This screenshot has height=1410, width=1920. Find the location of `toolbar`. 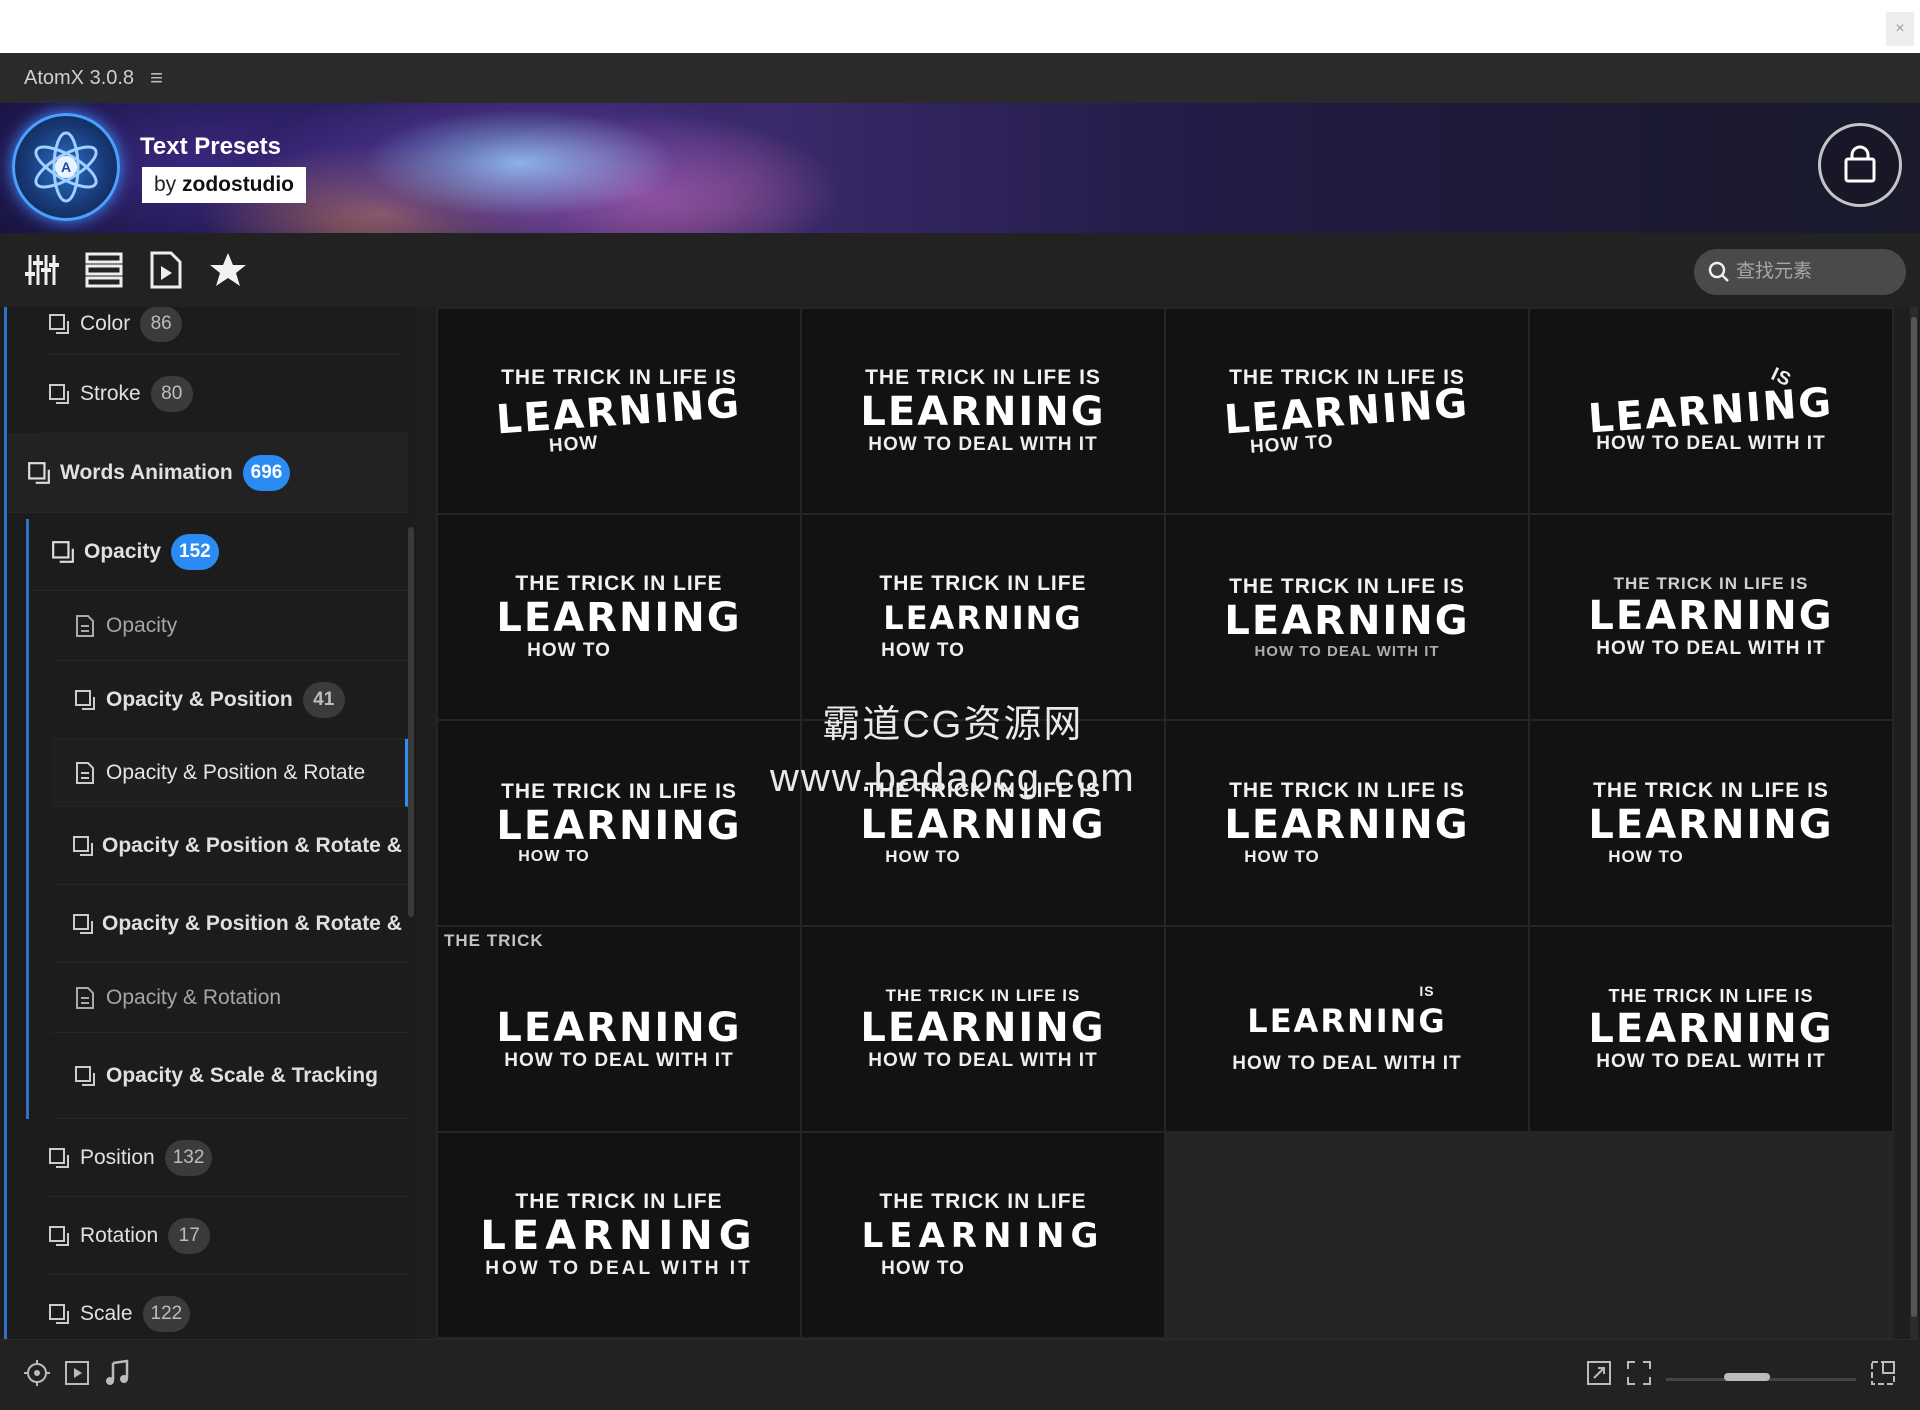

toolbar is located at coordinates (960, 270).